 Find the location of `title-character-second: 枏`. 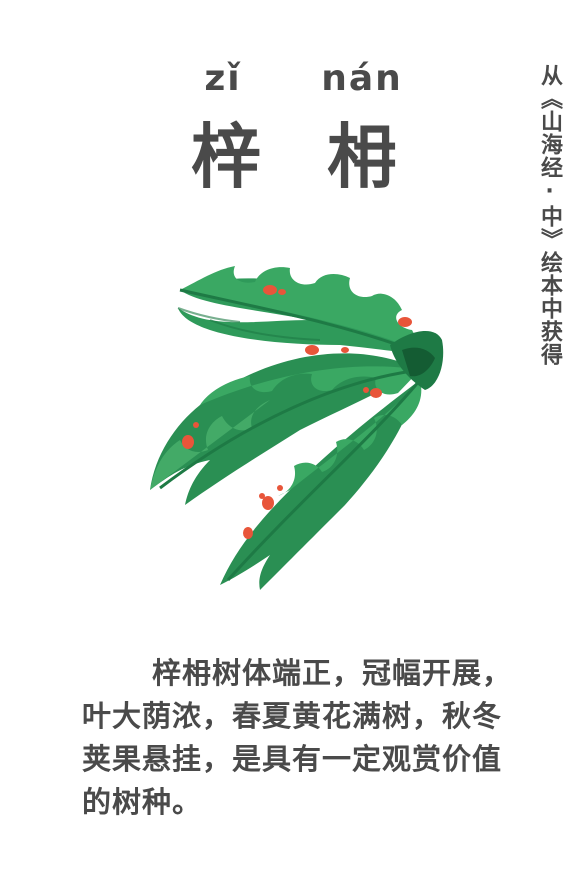

title-character-second: 枏 is located at coordinates (362, 157).